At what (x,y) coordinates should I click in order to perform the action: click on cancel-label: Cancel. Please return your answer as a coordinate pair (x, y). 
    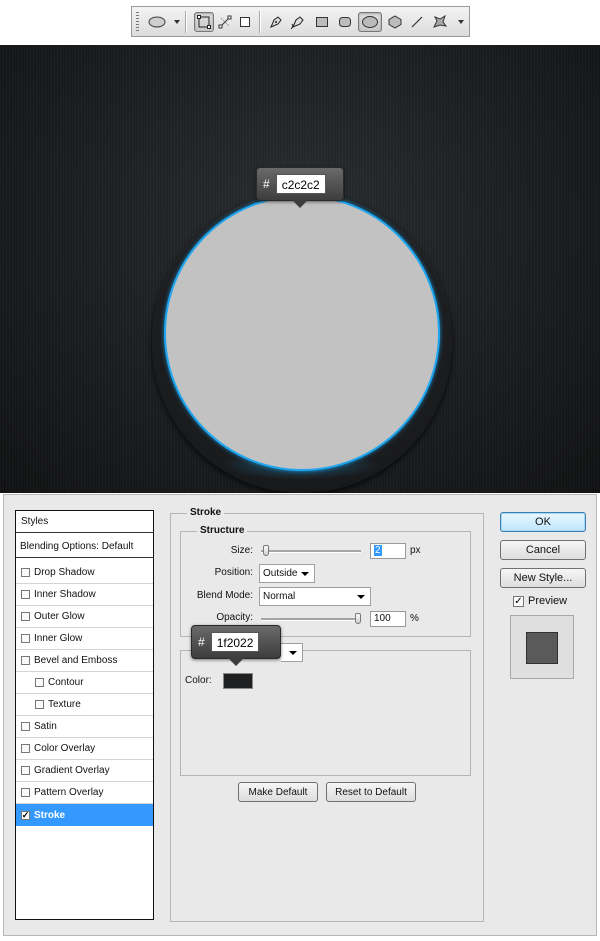
    Looking at the image, I should click on (543, 550).